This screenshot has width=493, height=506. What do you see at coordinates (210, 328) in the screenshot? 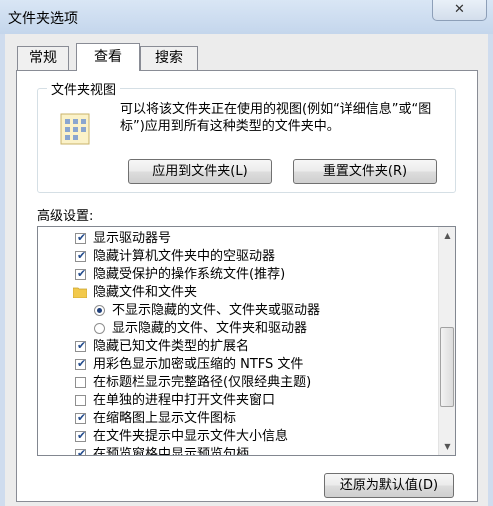
I see `setting-label: 显示隐藏的文件、文件夹和驱动器` at bounding box center [210, 328].